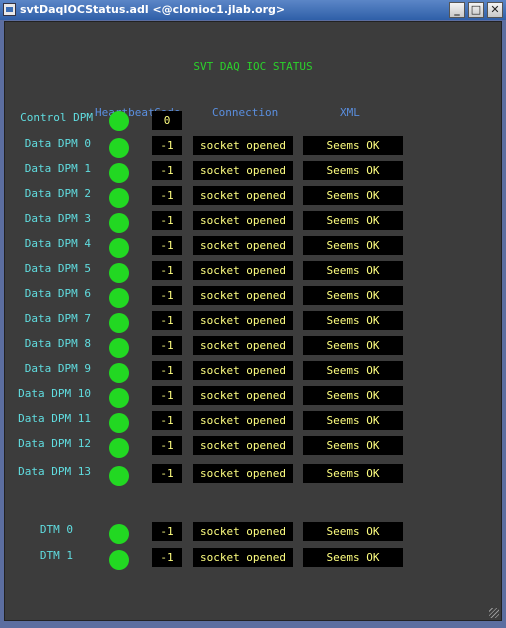  Describe the element at coordinates (119, 298) in the screenshot. I see `dpm-6-heartbeat-led` at that location.